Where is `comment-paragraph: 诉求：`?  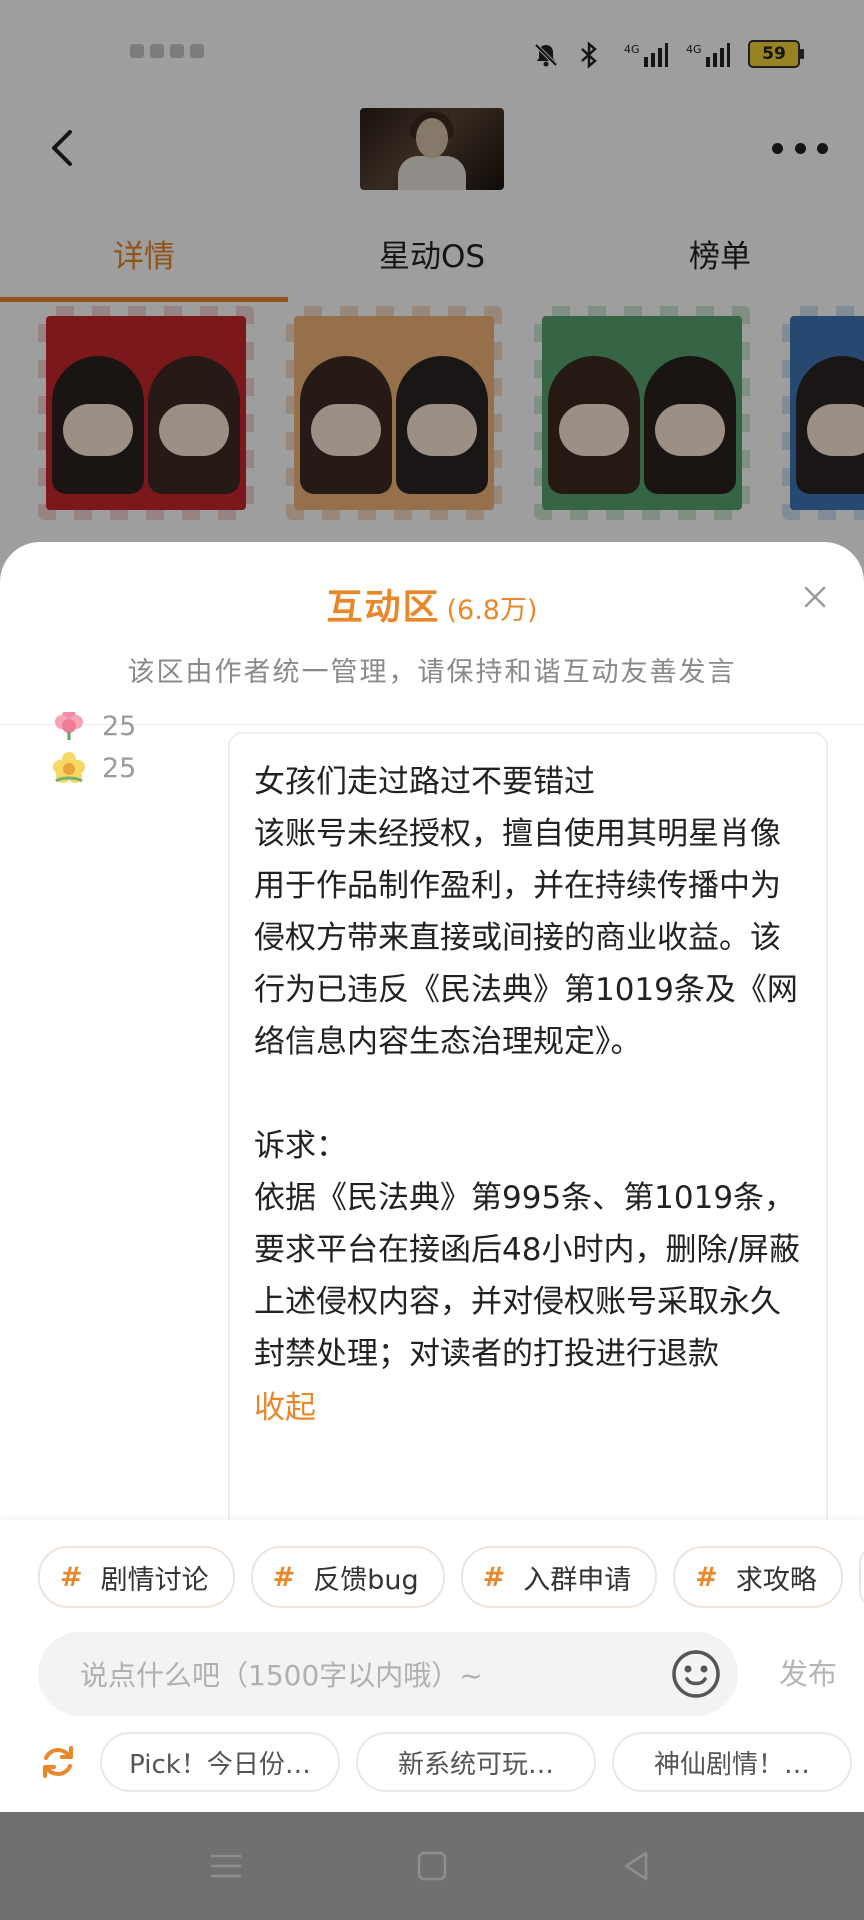
comment-paragraph: 诉求： is located at coordinates (300, 1146).